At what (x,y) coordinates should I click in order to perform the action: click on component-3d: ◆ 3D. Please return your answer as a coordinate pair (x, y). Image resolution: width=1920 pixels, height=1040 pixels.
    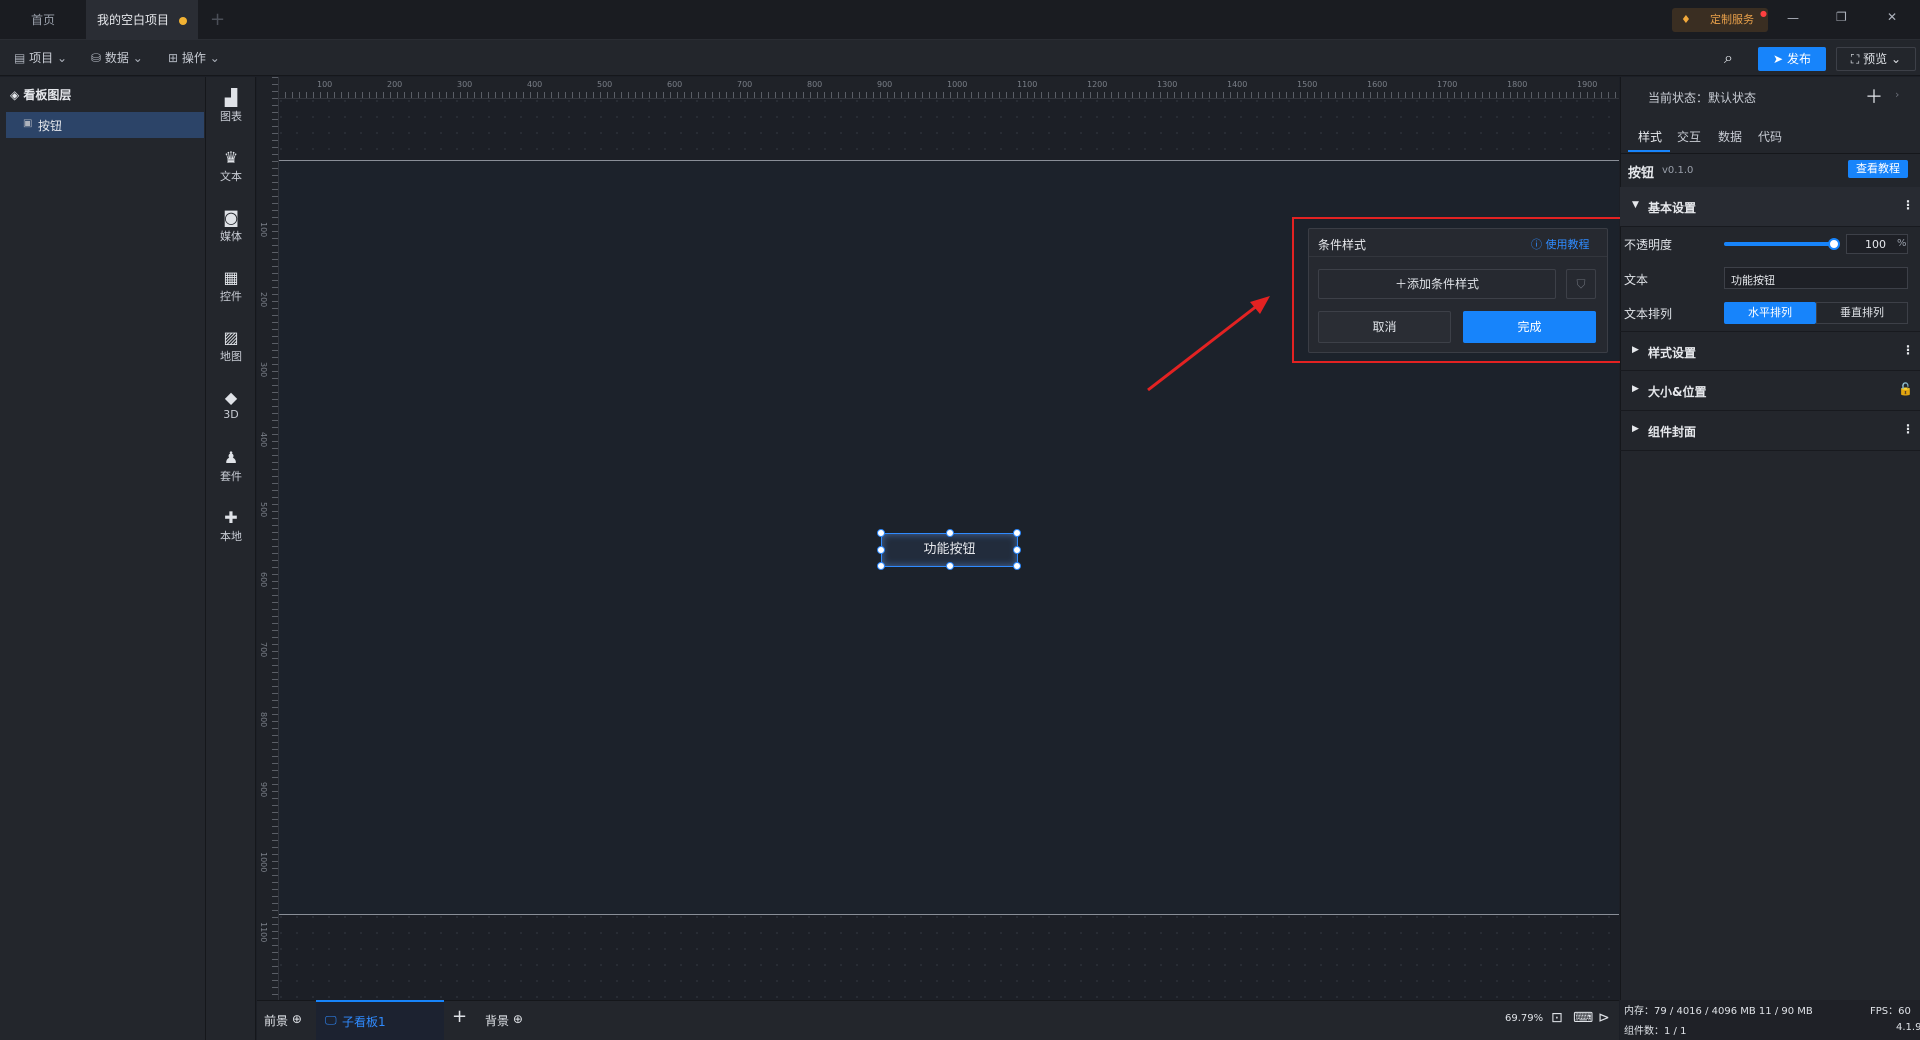
    Looking at the image, I should click on (231, 404).